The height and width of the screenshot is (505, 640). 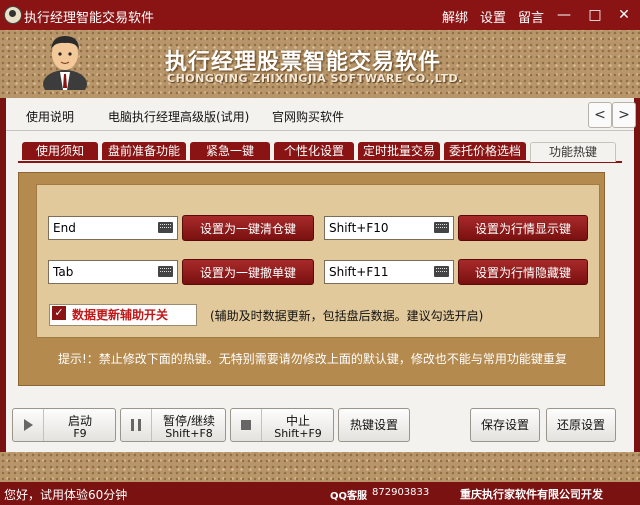 I want to click on unbind-link: 解绑, so click(x=455, y=16).